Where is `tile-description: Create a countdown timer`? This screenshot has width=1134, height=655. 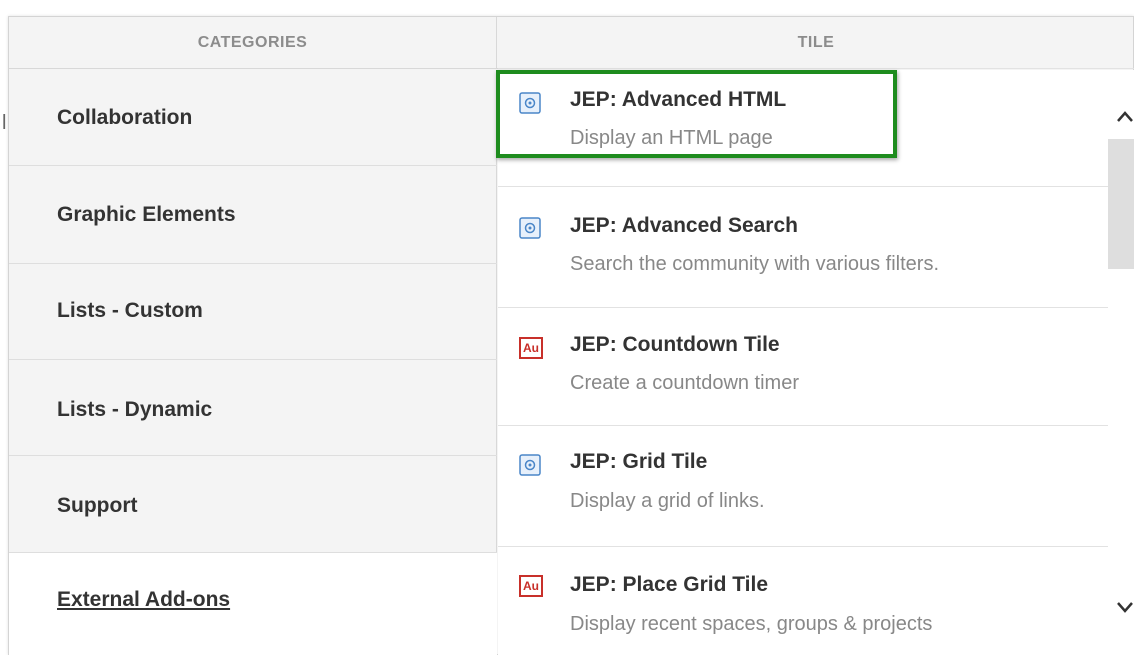 tile-description: Create a countdown timer is located at coordinates (685, 383).